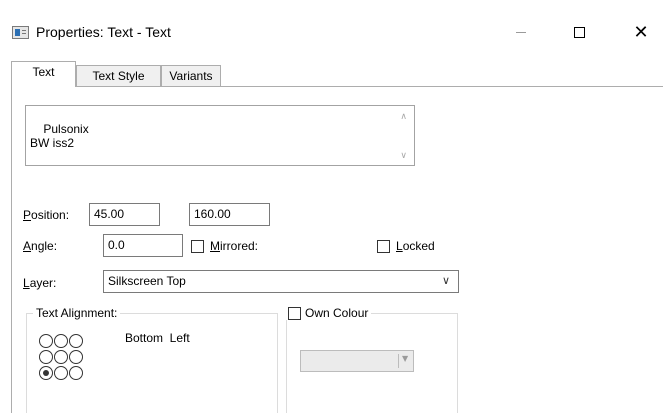 Image resolution: width=664 pixels, height=413 pixels. I want to click on position-label-mnemonic: P, so click(27, 215).